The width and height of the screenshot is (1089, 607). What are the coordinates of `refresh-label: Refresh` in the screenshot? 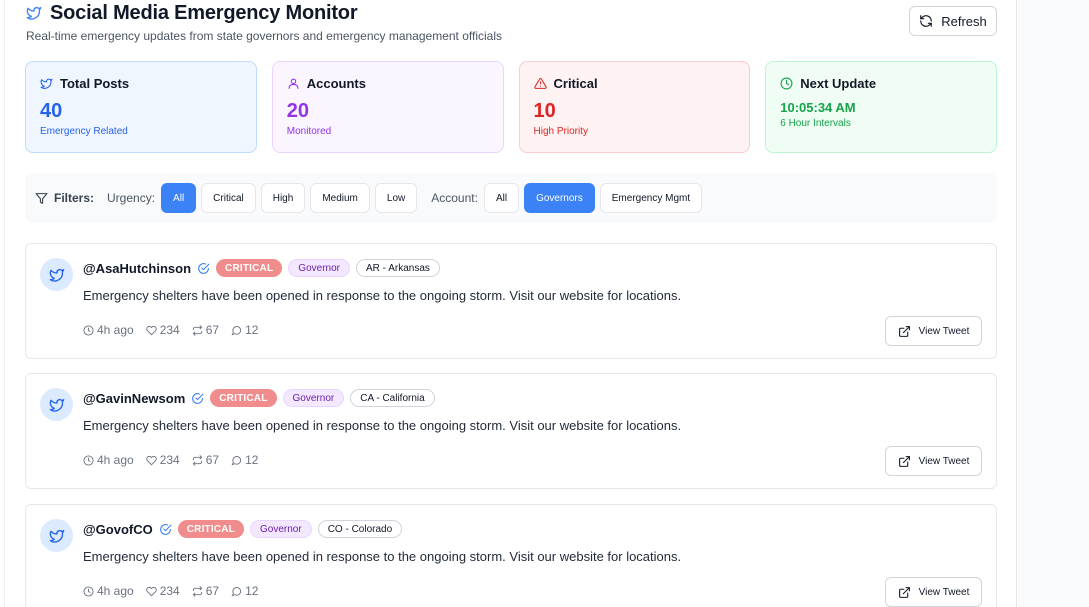 It's located at (964, 21).